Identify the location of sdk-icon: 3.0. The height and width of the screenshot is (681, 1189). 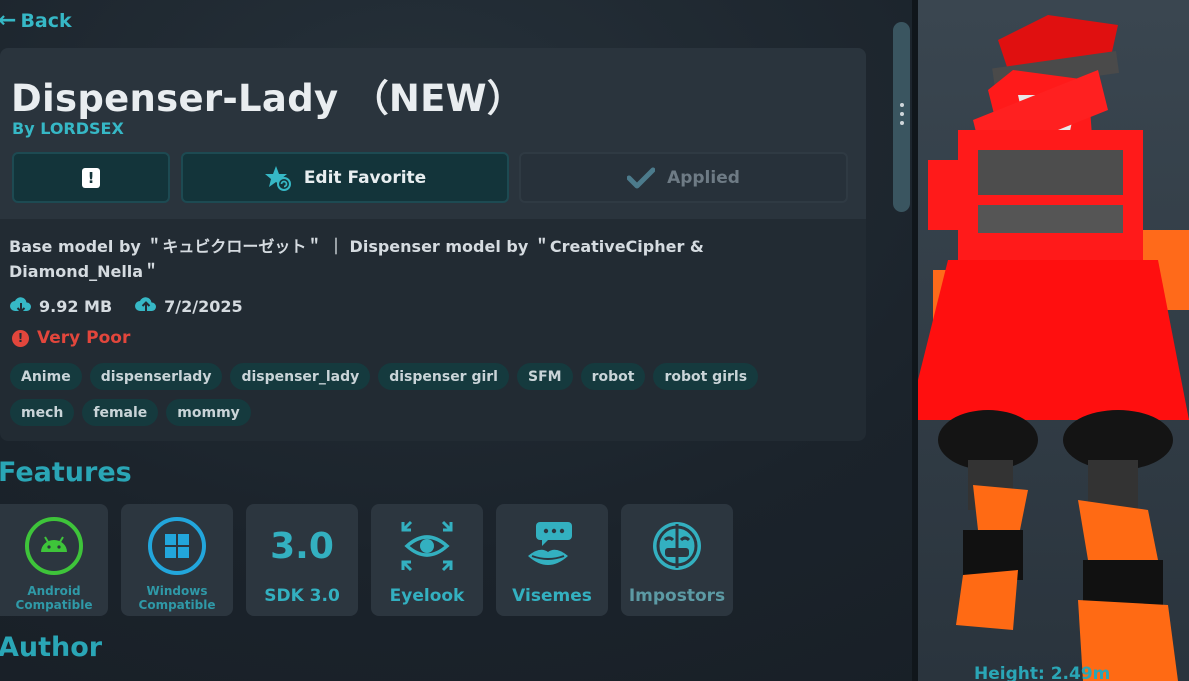
(302, 546).